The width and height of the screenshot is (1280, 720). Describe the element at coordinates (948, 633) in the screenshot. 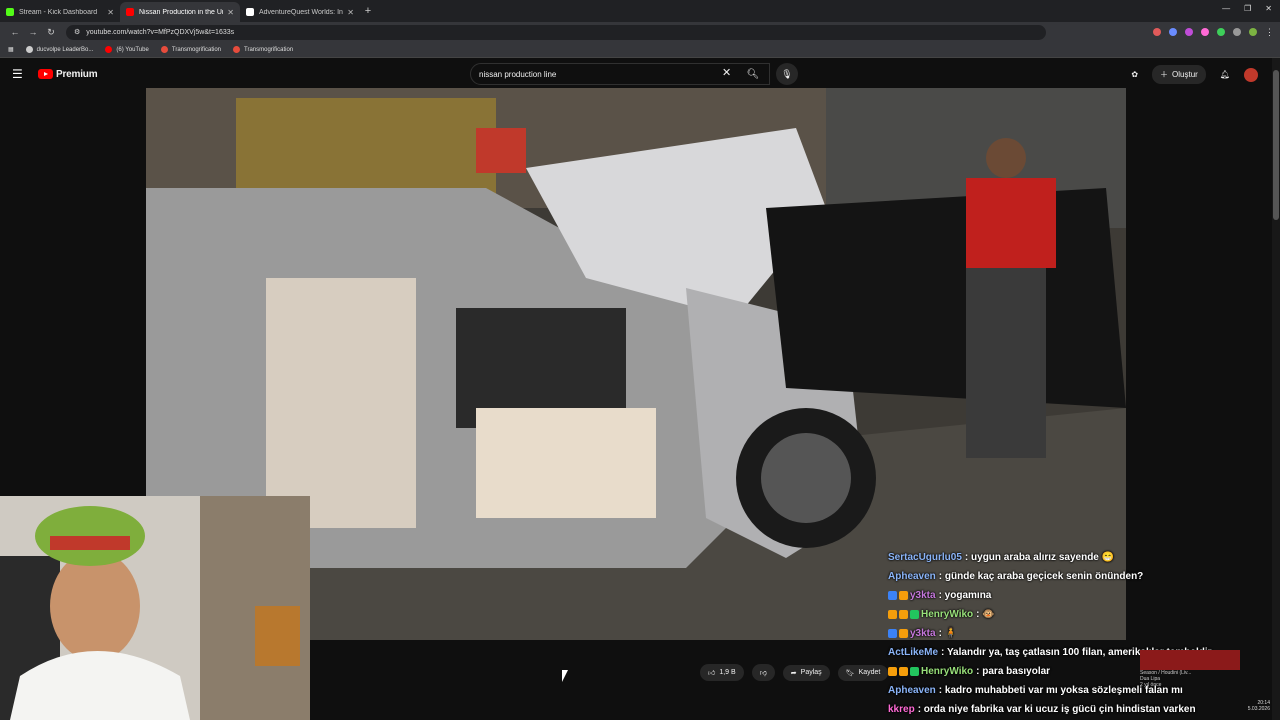

I see `chat-text: : 🧍` at that location.